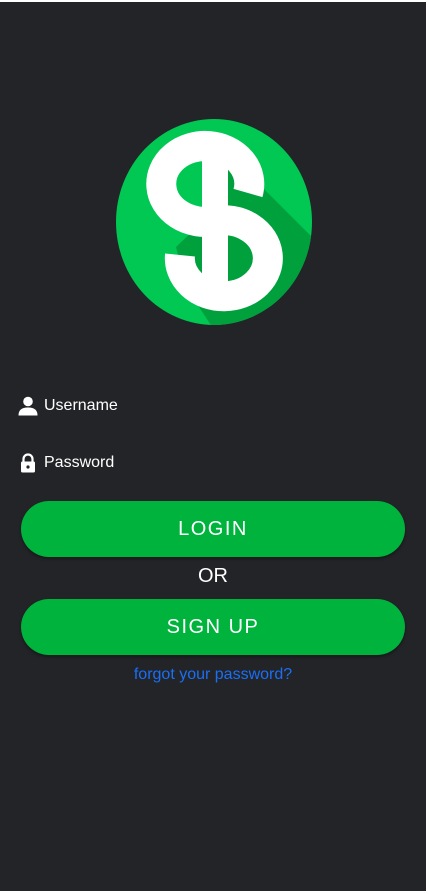 This screenshot has height=894, width=429. I want to click on lock-icon, so click(28, 463).